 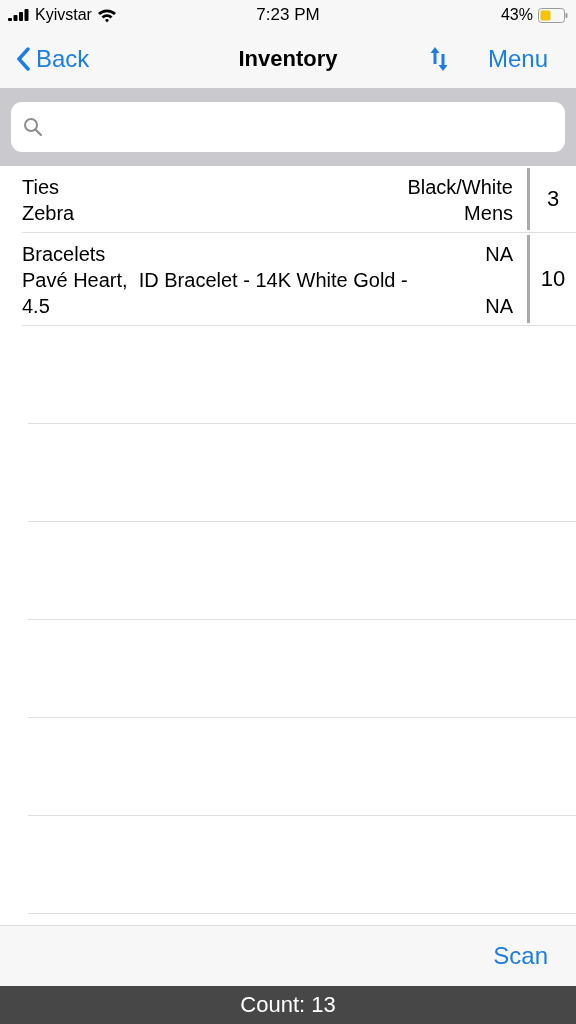 What do you see at coordinates (19, 15) in the screenshot?
I see `signal-icon` at bounding box center [19, 15].